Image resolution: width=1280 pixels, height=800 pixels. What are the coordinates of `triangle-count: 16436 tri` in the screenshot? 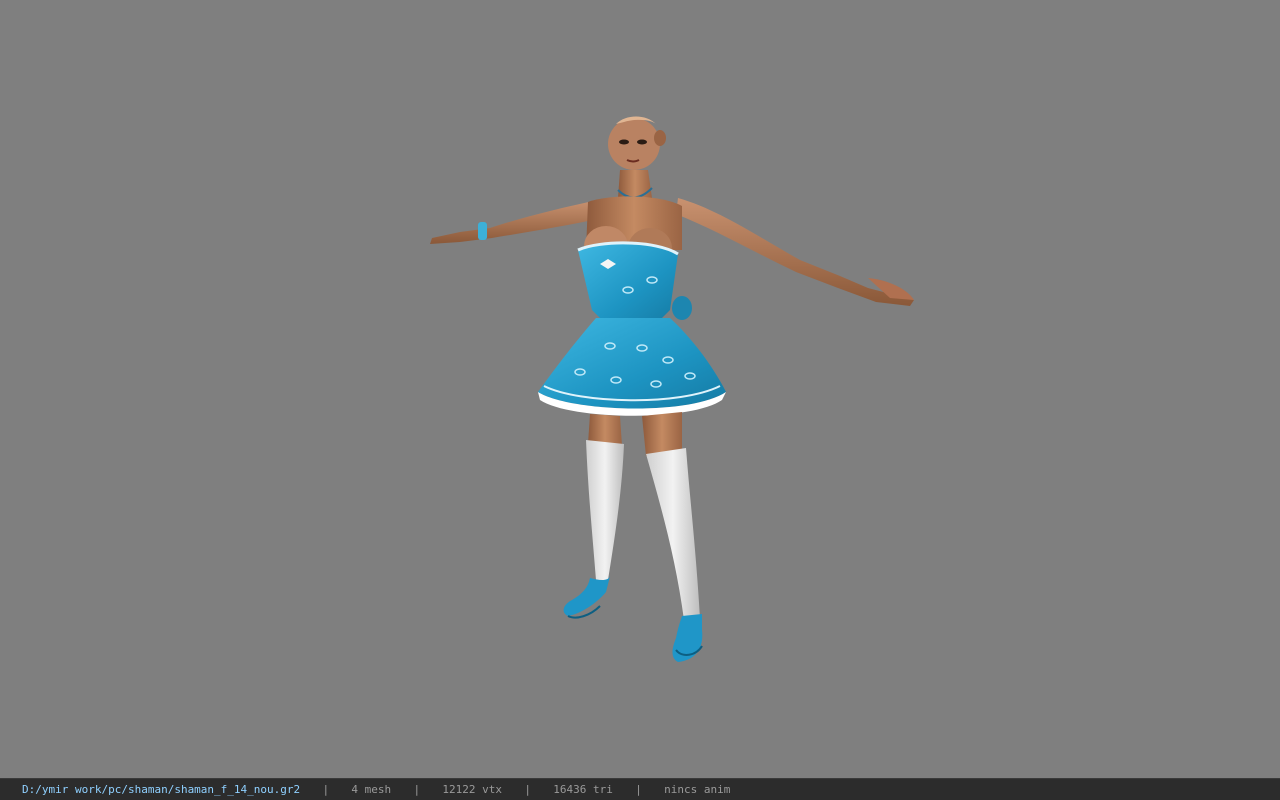 It's located at (583, 789).